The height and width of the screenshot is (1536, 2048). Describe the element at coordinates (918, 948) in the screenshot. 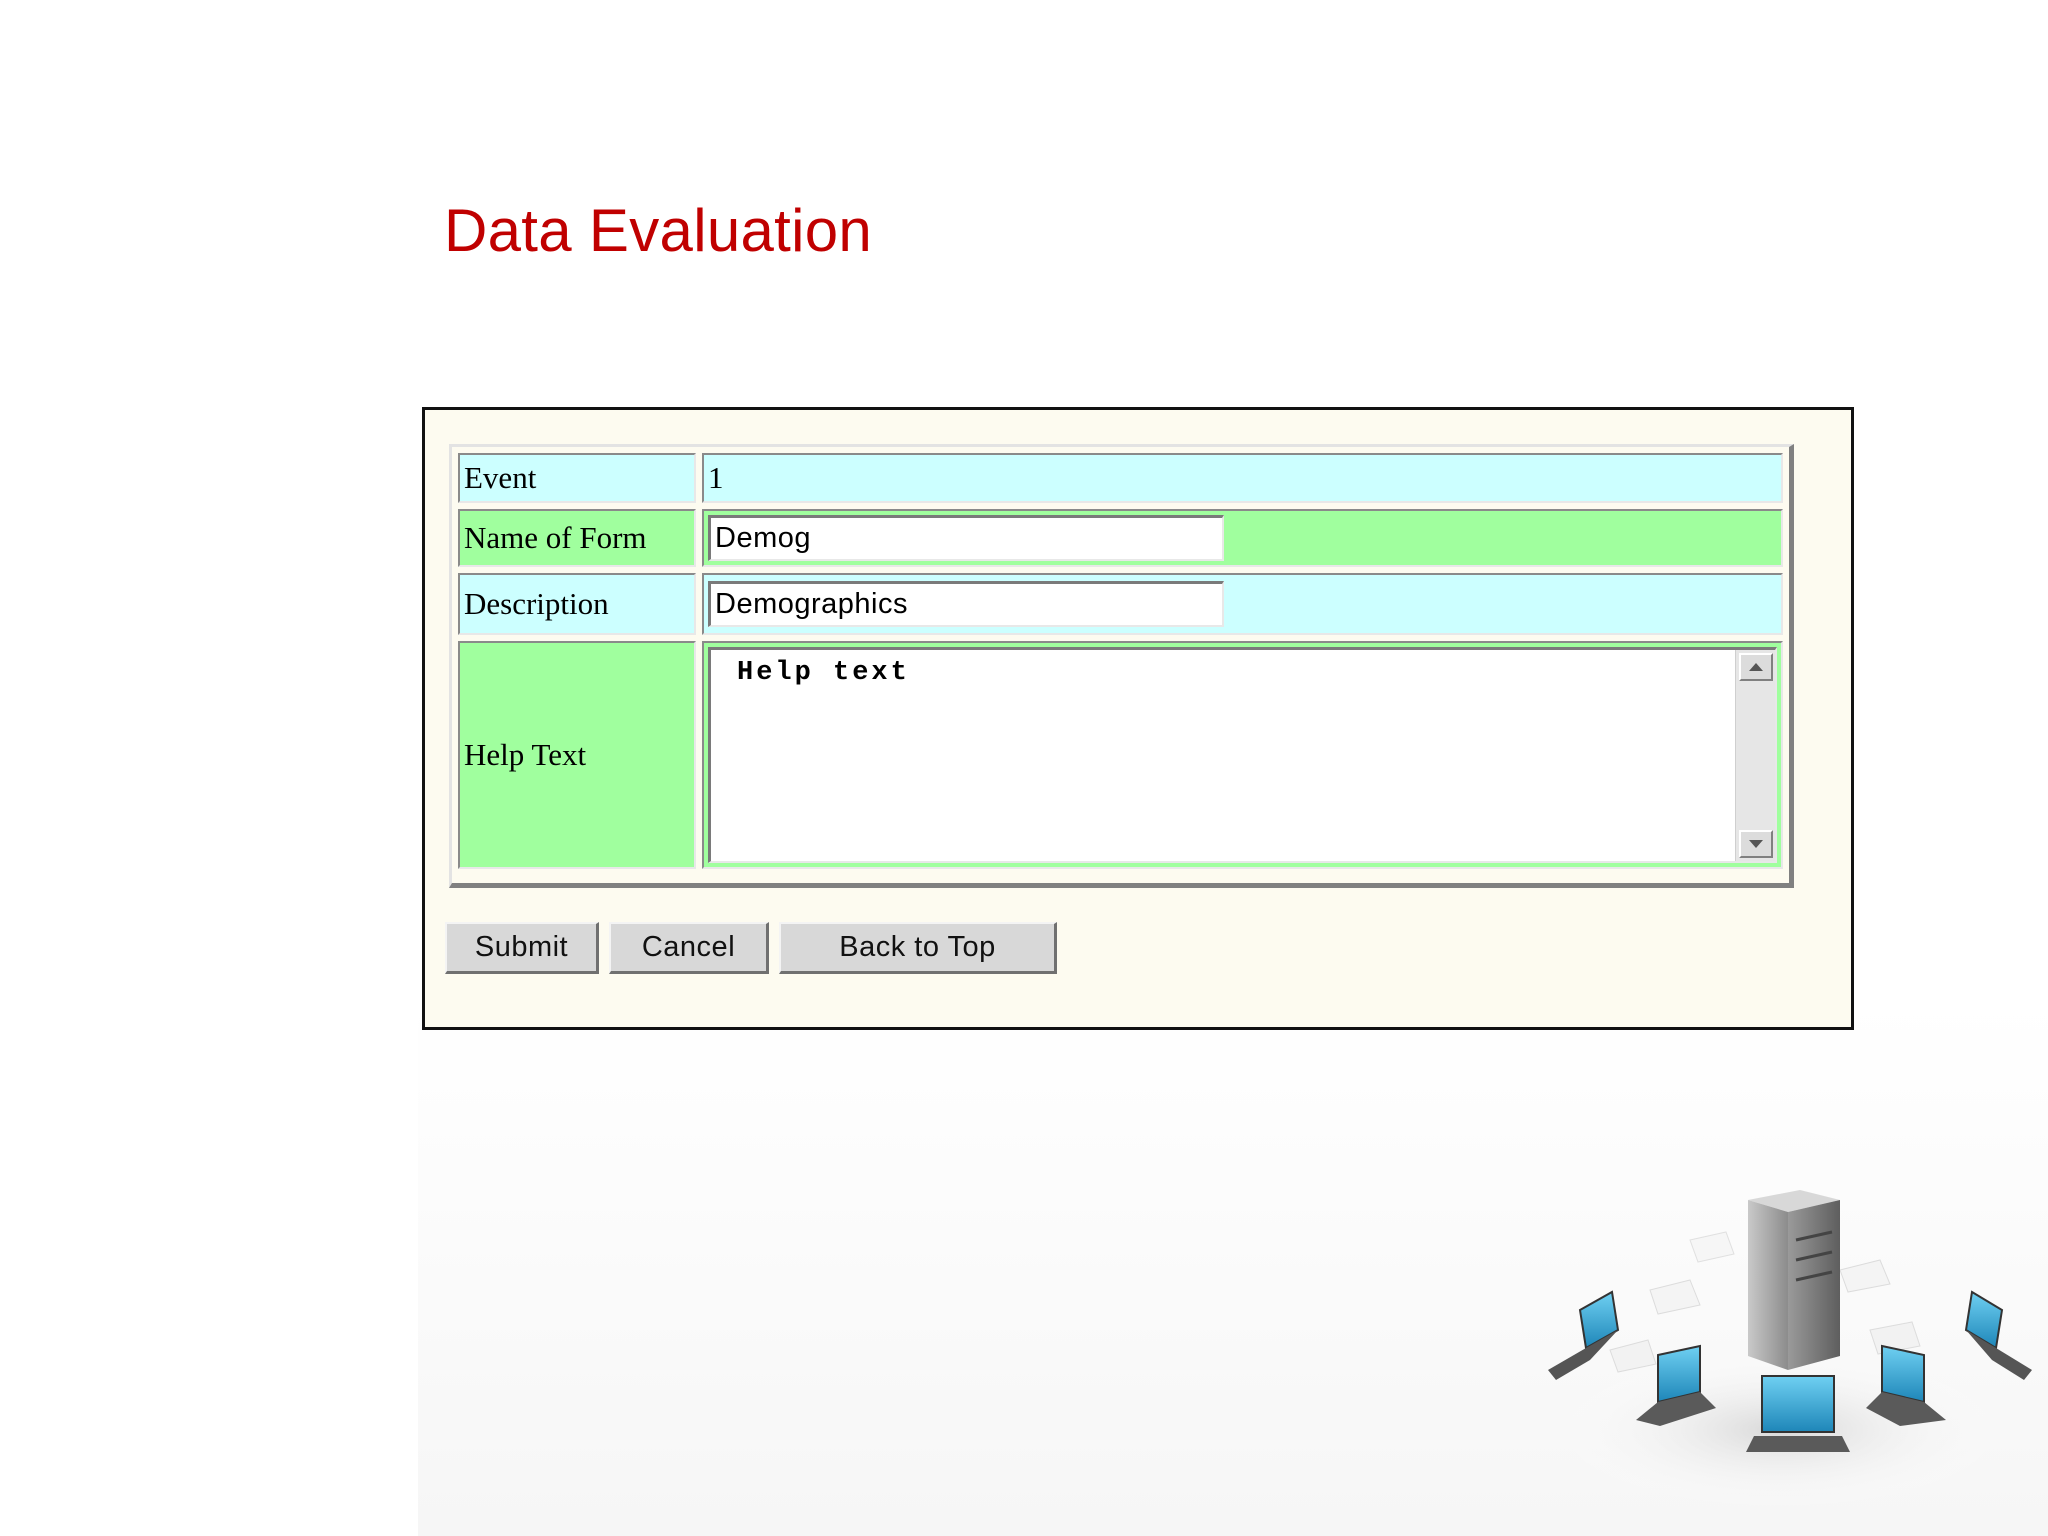

I see `back-to-top-button: Back to Top` at that location.